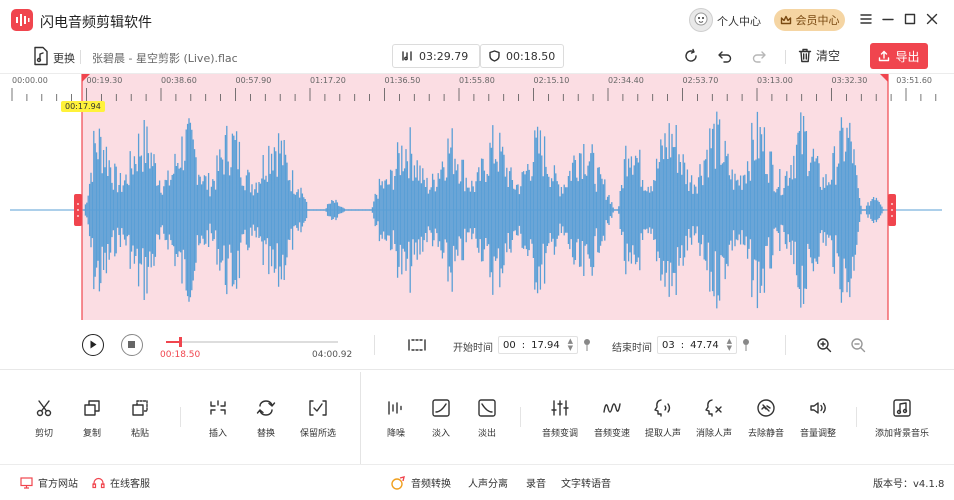 The image size is (954, 500). I want to click on start-time-locate-icon, so click(587, 345).